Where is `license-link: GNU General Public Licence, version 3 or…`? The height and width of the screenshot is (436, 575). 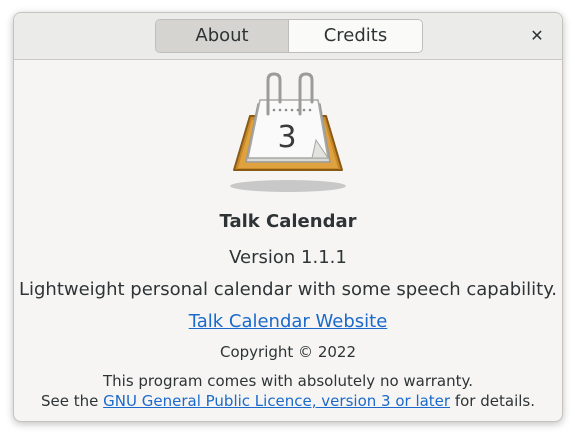
license-link: GNU General Public Licence, version 3 or… is located at coordinates (276, 401).